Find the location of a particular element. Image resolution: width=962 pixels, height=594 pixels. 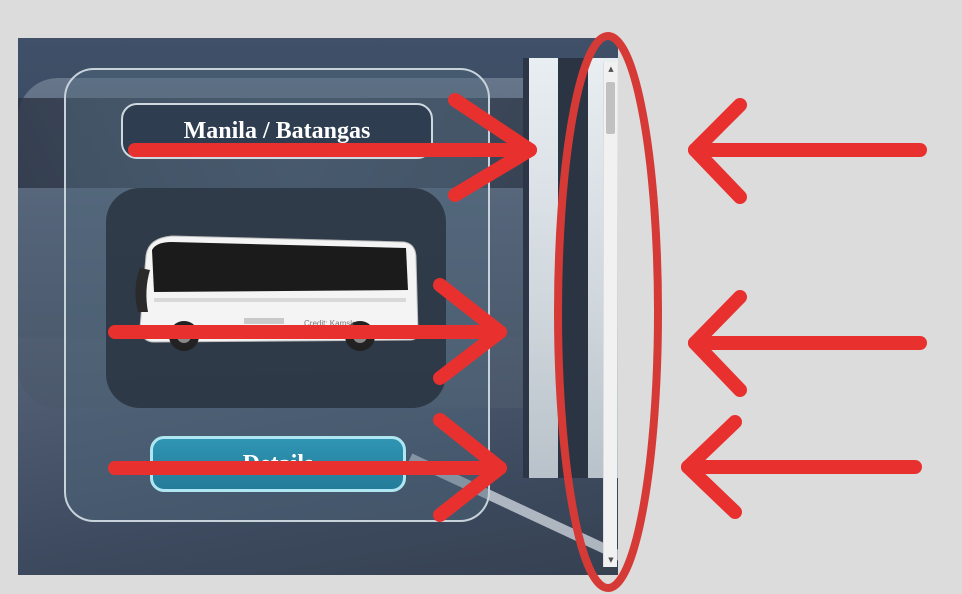

left-arrow-top-icon is located at coordinates (807, 151).